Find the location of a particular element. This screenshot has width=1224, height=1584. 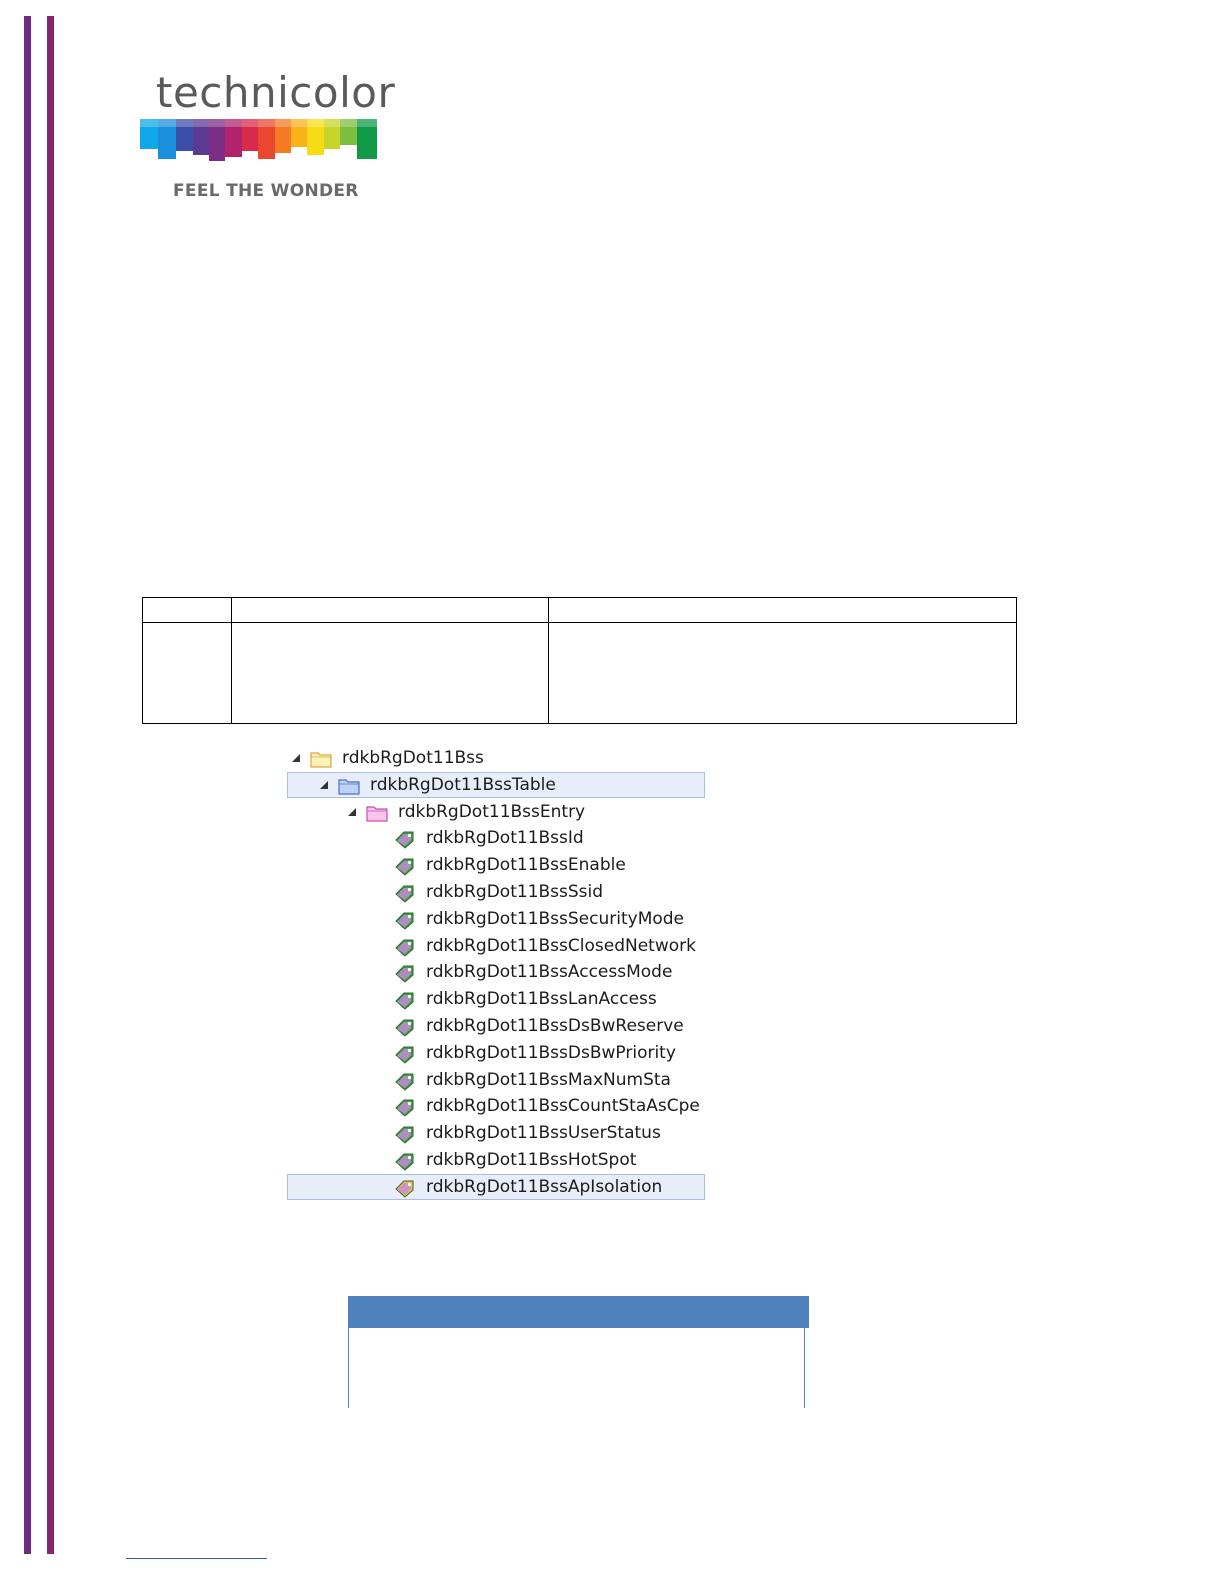

blue-table-right-border is located at coordinates (804, 1368).